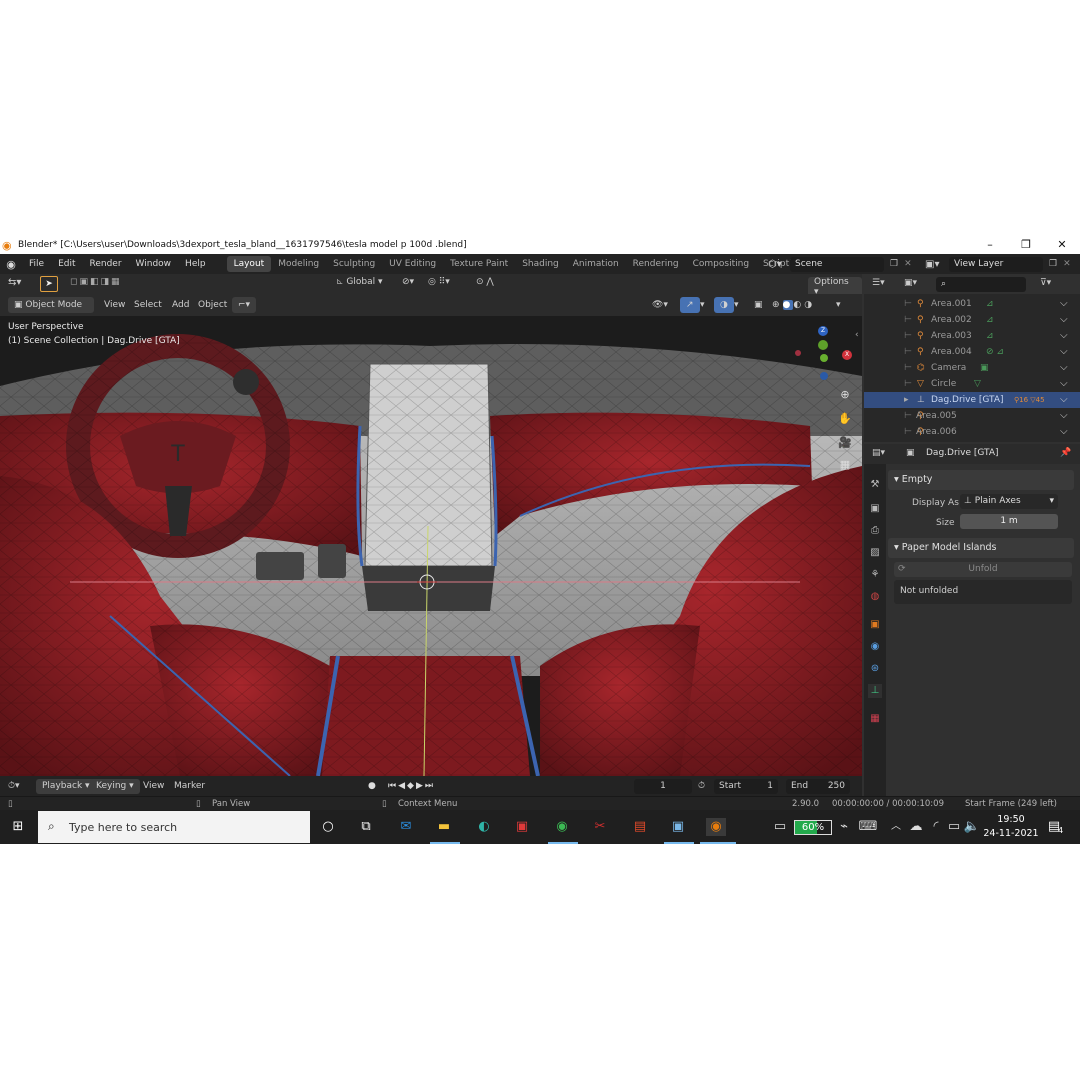 This screenshot has height=1080, width=1080. What do you see at coordinates (600, 827) in the screenshot?
I see `snipping-tool-icon: ✂` at bounding box center [600, 827].